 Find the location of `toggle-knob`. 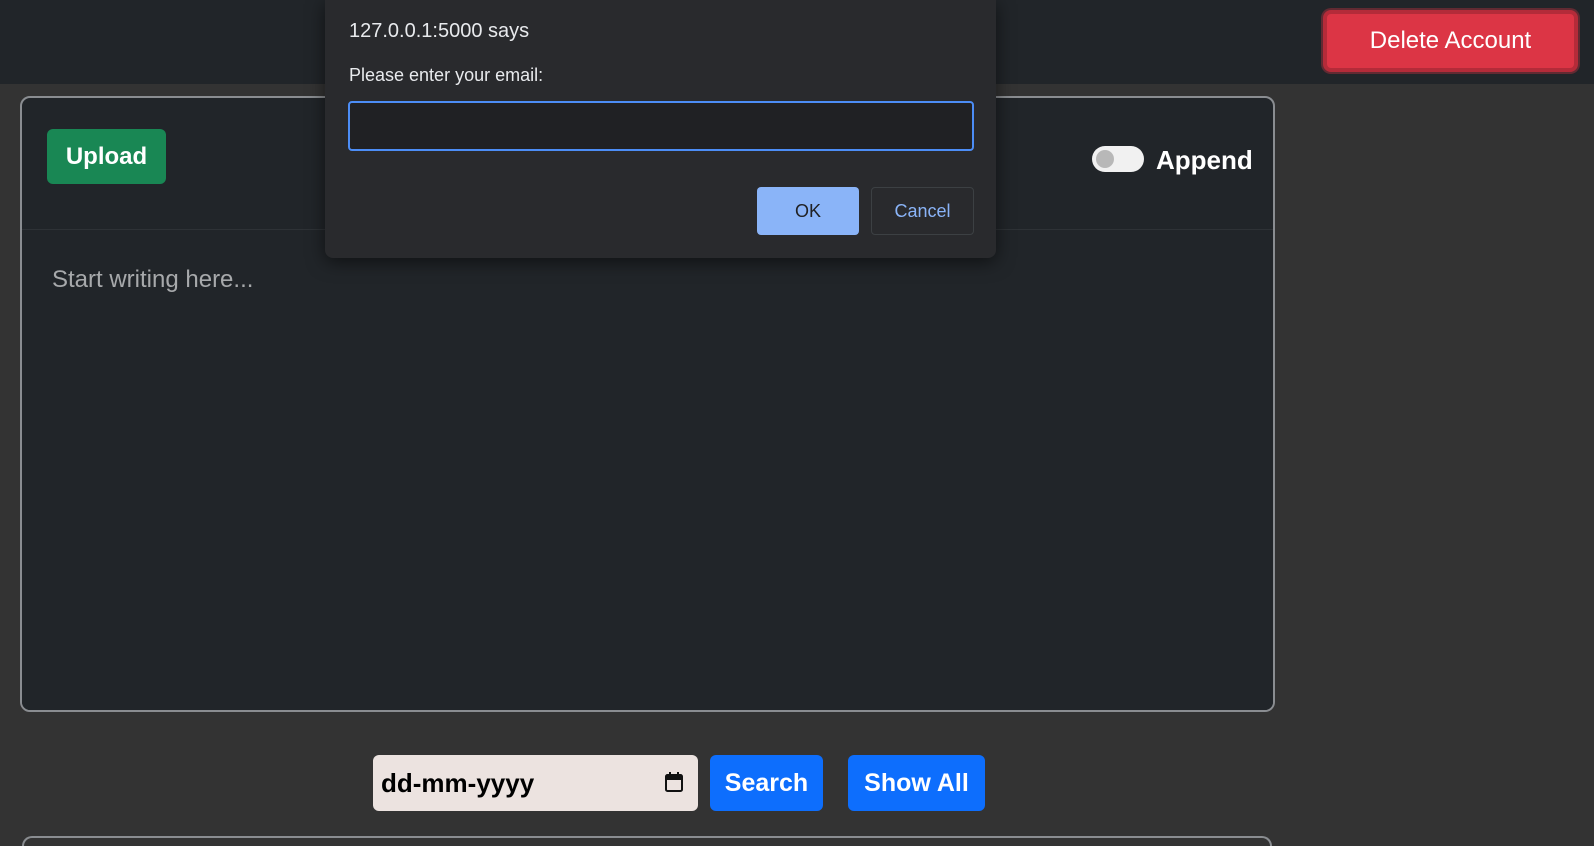

toggle-knob is located at coordinates (1105, 159).